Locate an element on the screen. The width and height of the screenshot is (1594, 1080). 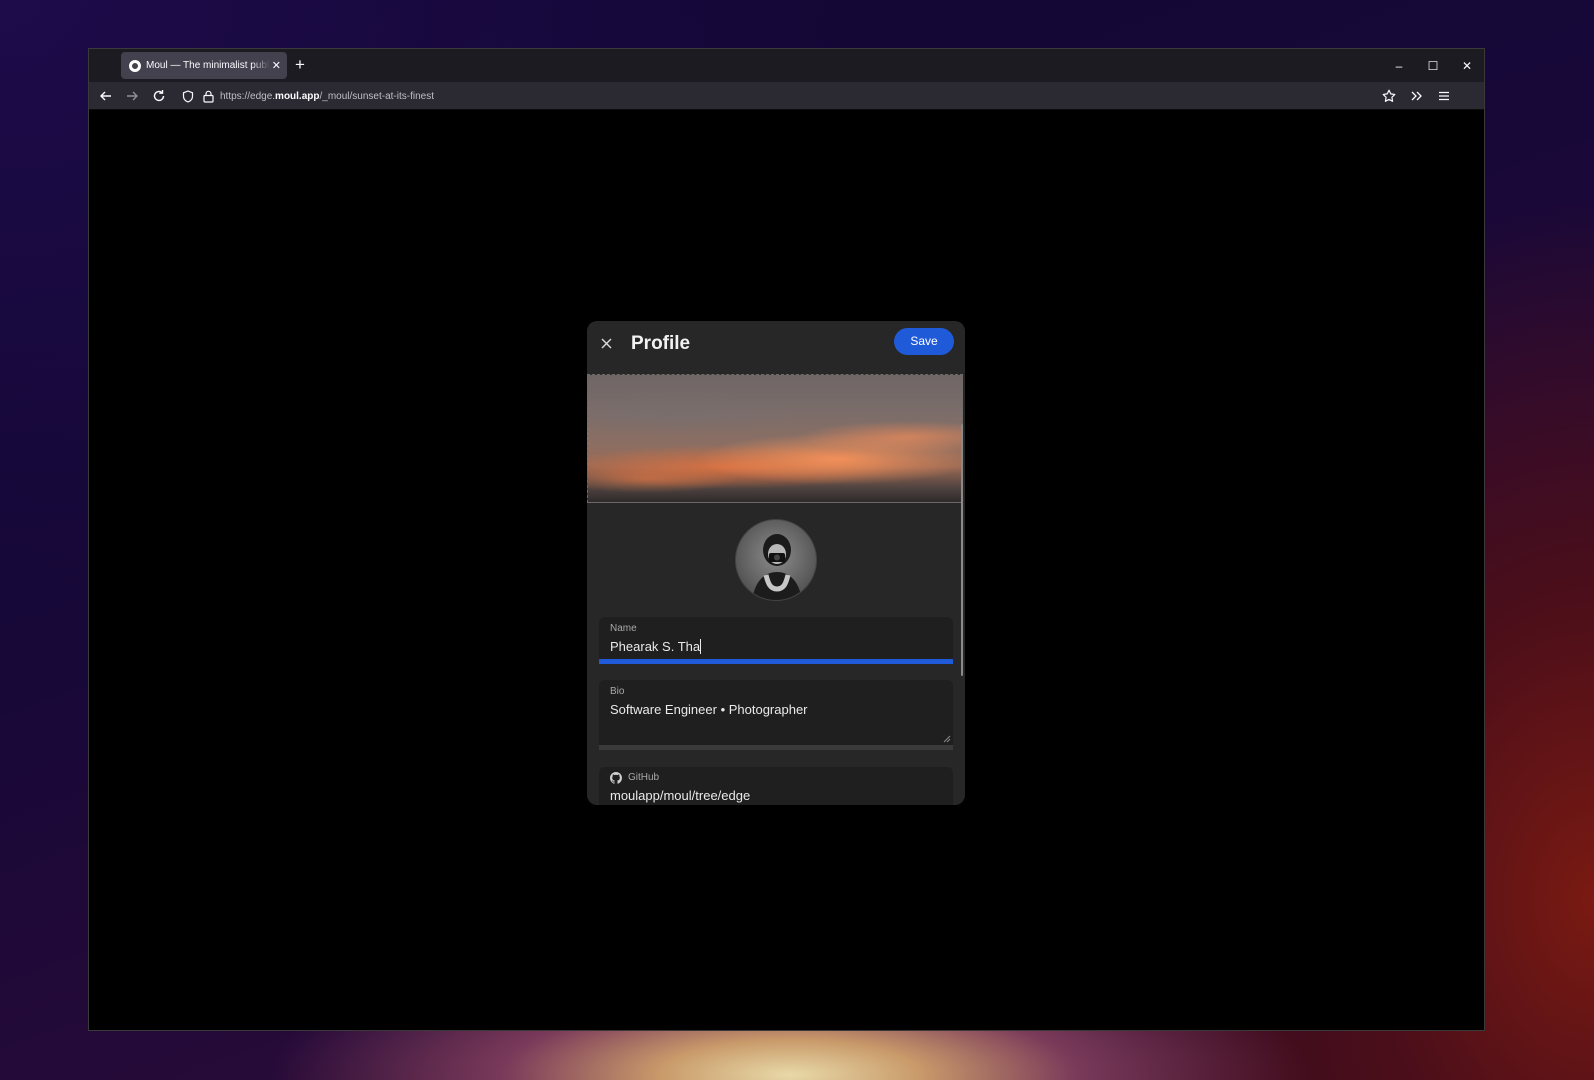
close-icon is located at coordinates (606, 343).